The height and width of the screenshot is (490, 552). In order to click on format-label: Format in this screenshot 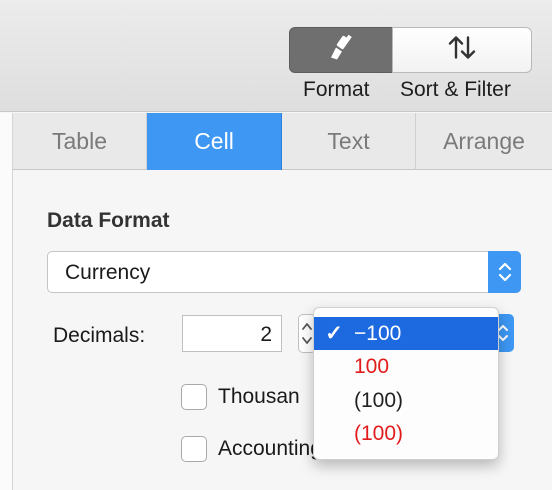, I will do `click(336, 89)`.